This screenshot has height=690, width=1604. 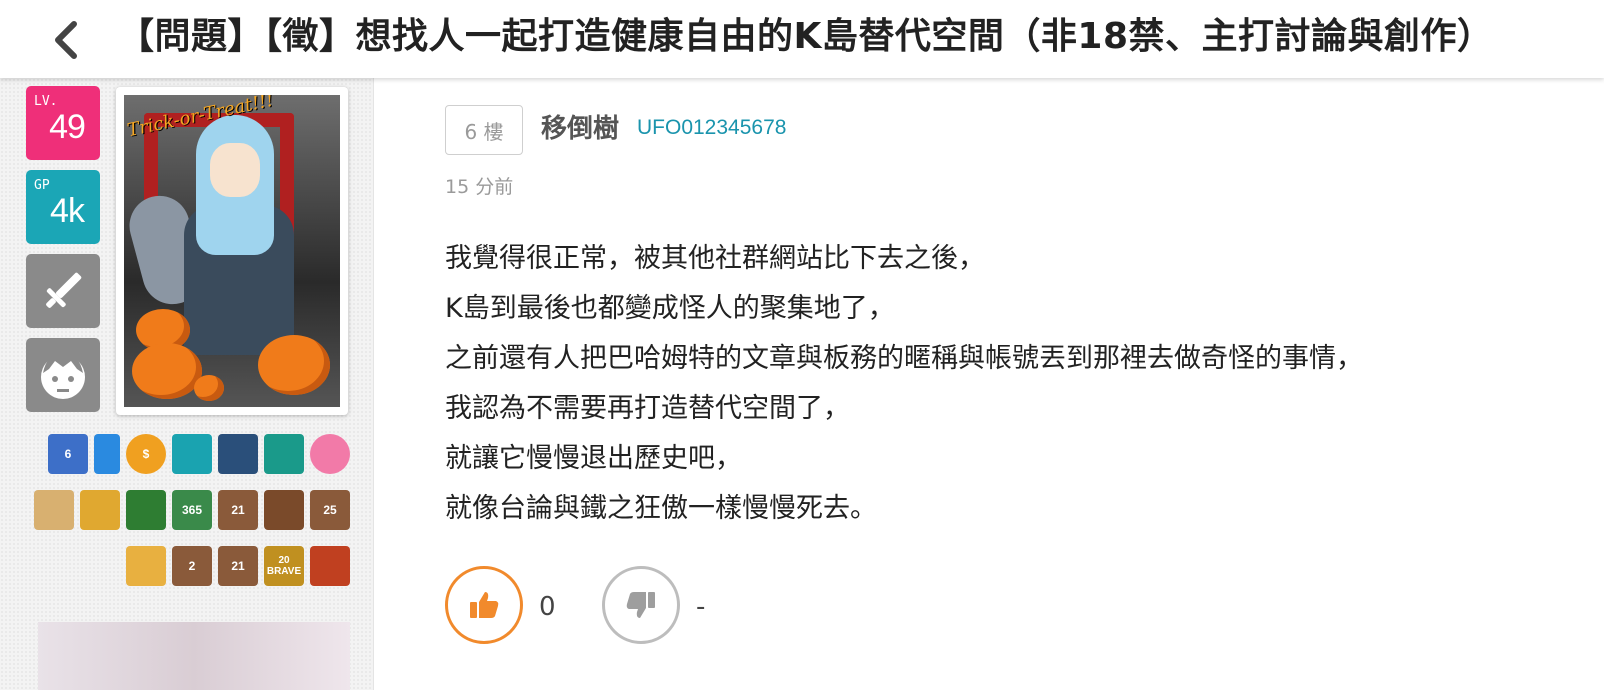 I want to click on back-button, so click(x=66, y=40).